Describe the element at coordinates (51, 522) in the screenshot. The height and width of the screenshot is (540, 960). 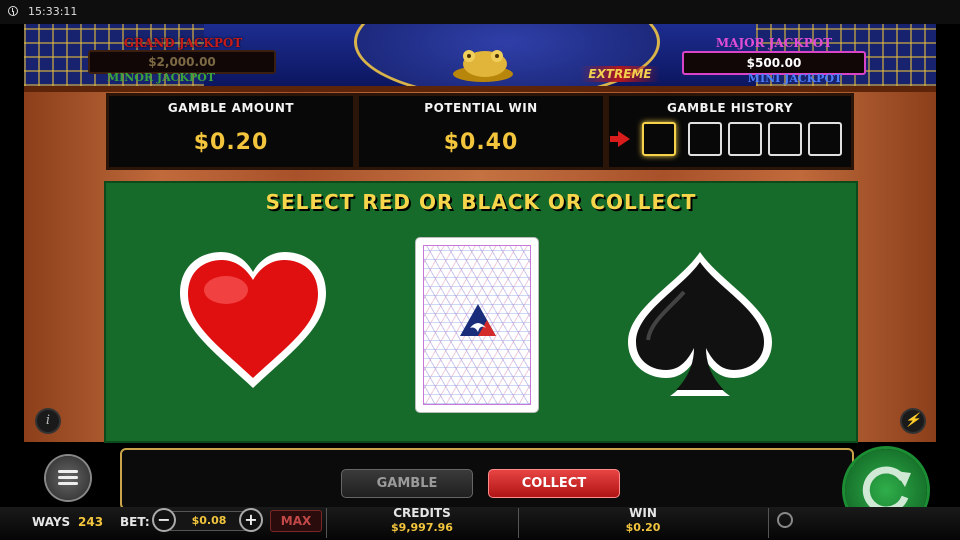
I see `ways-label: WAYS` at that location.